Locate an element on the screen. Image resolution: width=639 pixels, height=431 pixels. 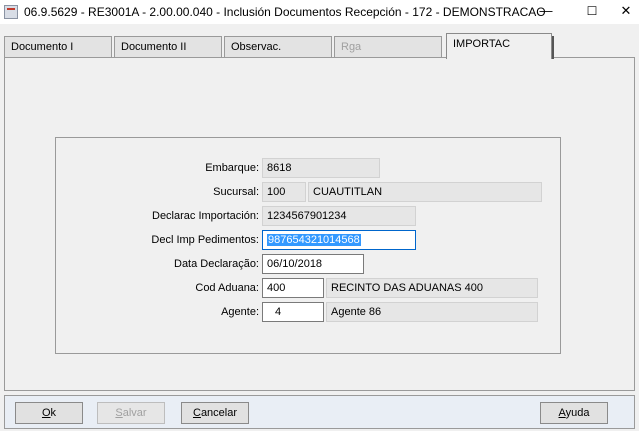
declarac-importacion-label: Declarac Importación: is located at coordinates (205, 216).